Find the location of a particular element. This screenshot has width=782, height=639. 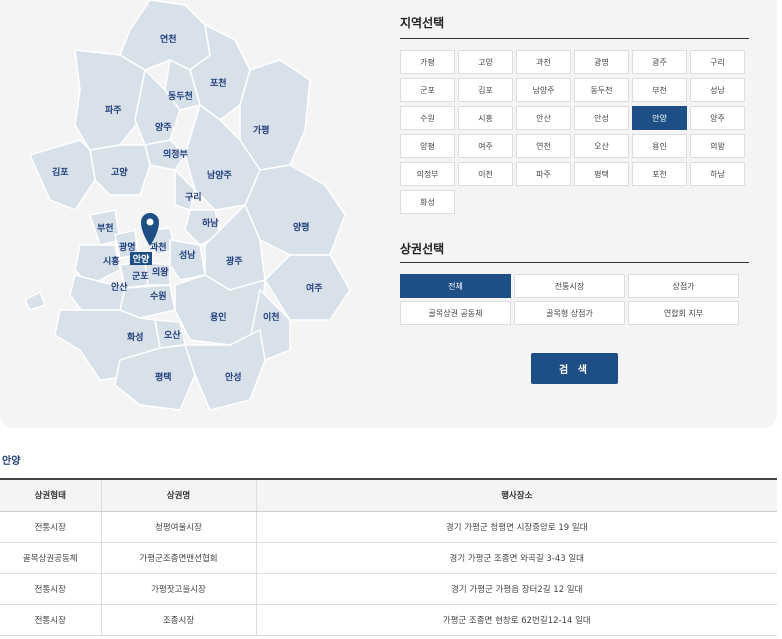

cell-event-location: 경기 가평군 조종면 와곡길 3-43 일대 is located at coordinates (516, 558).